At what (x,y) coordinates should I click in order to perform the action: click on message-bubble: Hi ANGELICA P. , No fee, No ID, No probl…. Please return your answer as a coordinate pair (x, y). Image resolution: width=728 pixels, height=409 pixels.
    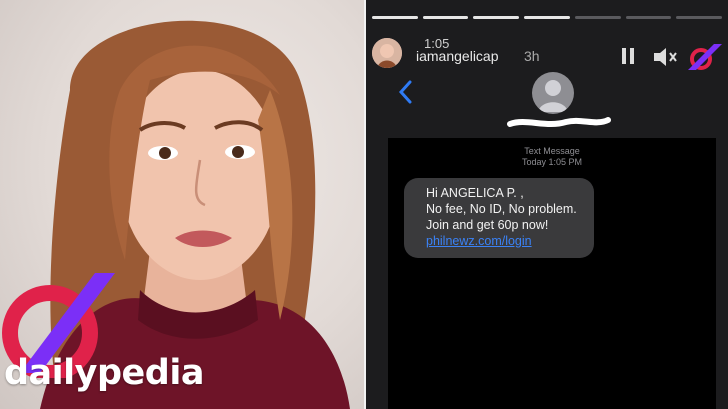
    Looking at the image, I should click on (499, 218).